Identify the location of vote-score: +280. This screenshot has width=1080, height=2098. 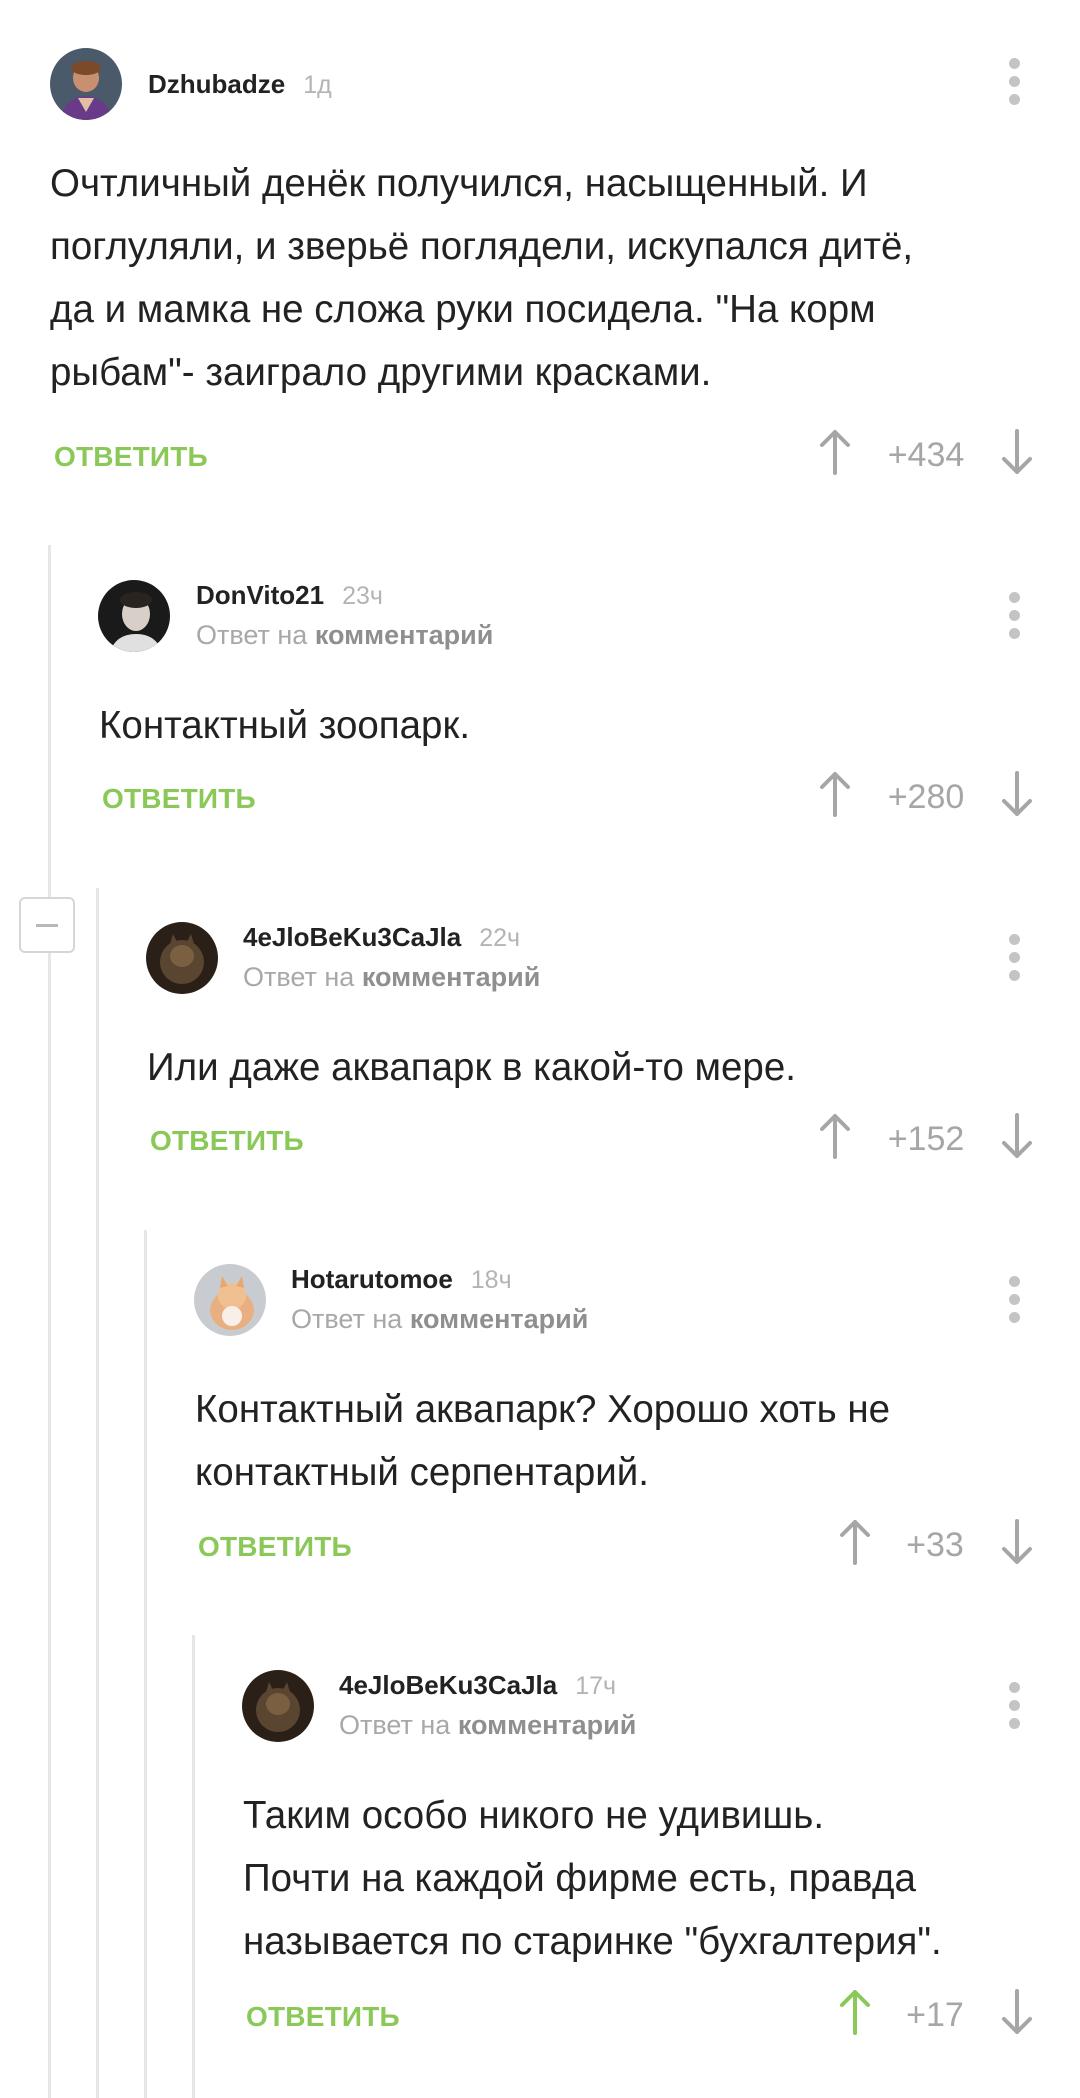
(926, 797).